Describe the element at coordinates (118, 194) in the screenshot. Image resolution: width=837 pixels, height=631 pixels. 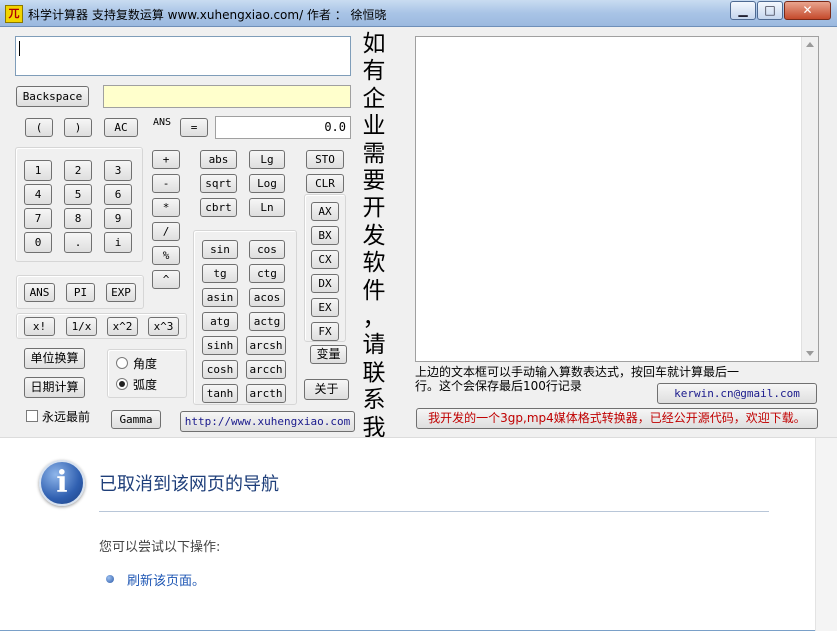
I see `digit-6-button: 6` at that location.